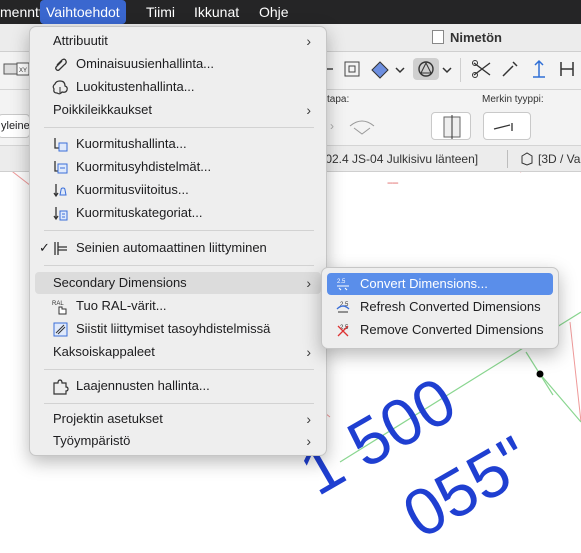  I want to click on document-icon, so click(438, 37).